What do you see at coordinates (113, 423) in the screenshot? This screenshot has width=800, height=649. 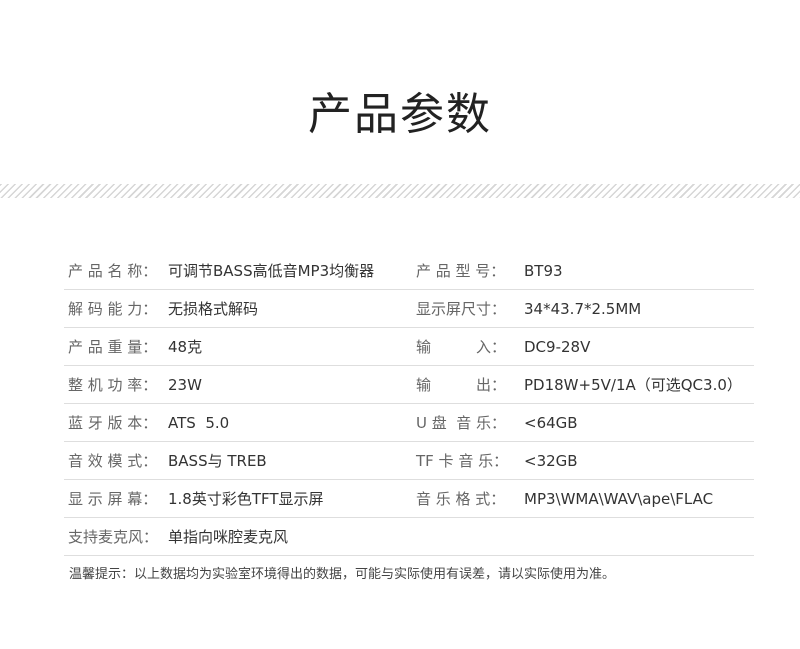 I see `spec-label: 蓝 牙 版 本：` at bounding box center [113, 423].